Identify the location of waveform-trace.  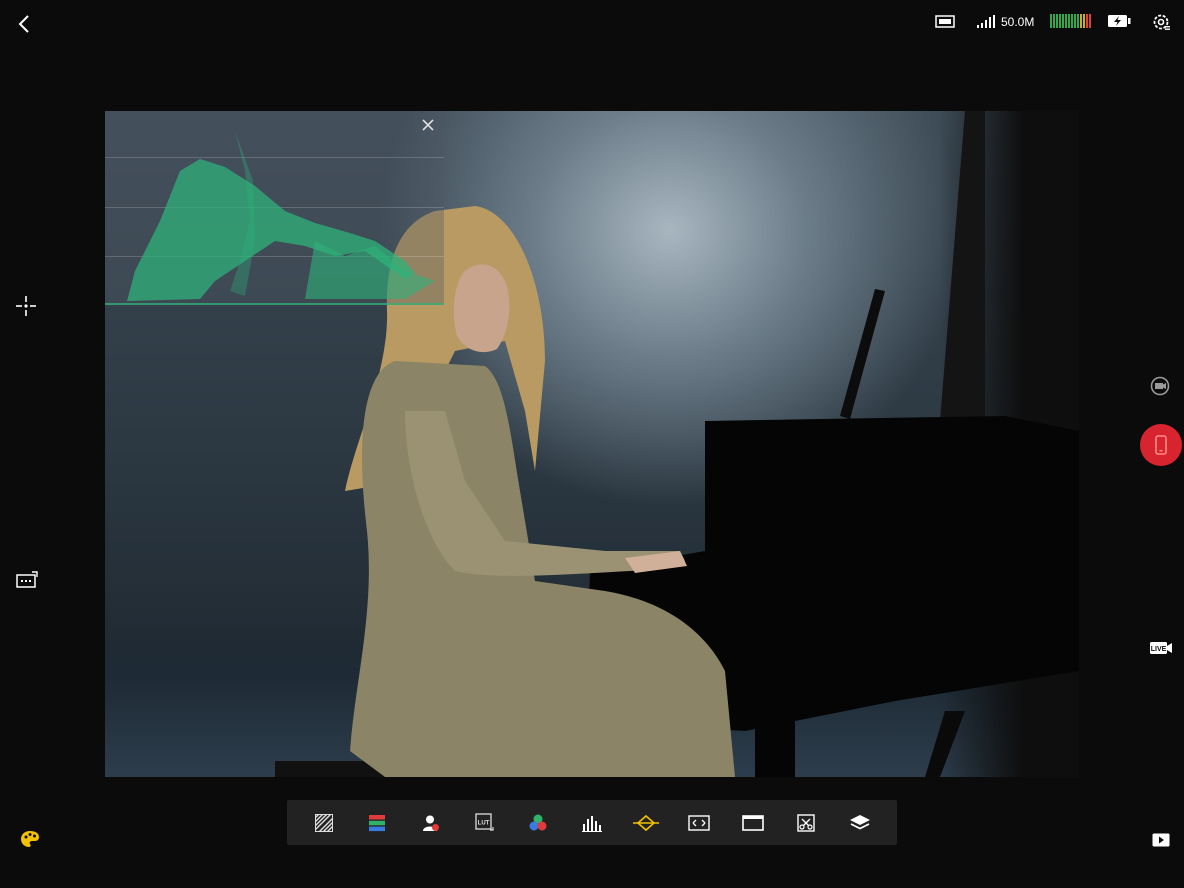
(274, 218).